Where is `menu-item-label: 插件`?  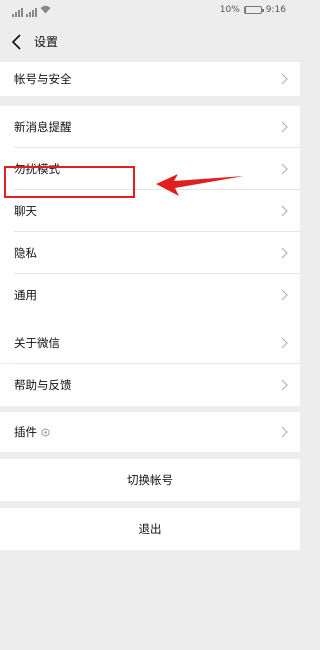 menu-item-label: 插件 is located at coordinates (25, 432).